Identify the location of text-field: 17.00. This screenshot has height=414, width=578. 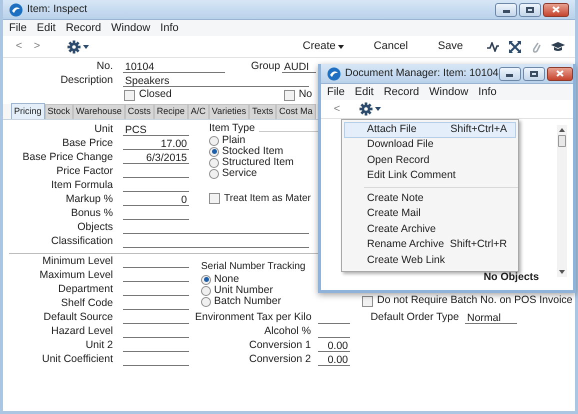
(156, 144).